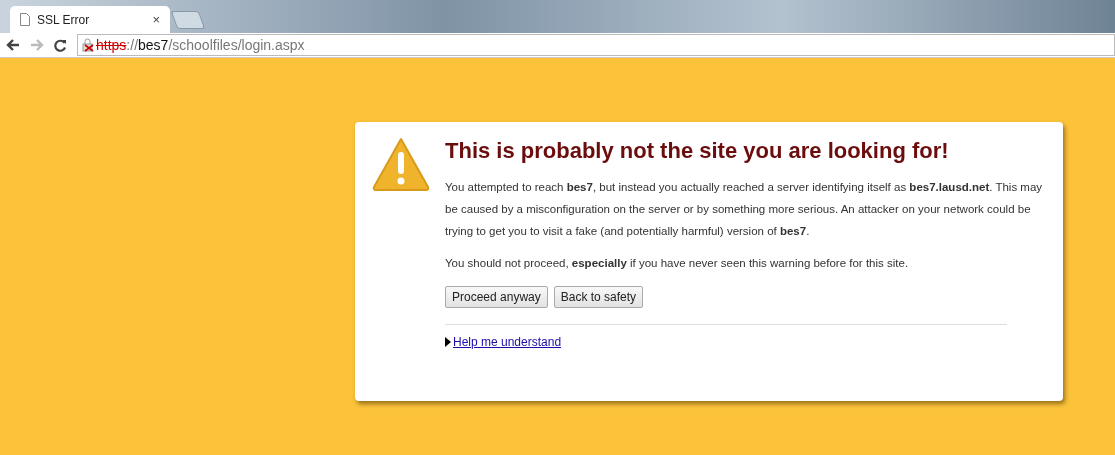  What do you see at coordinates (401, 164) in the screenshot?
I see `warning-icon` at bounding box center [401, 164].